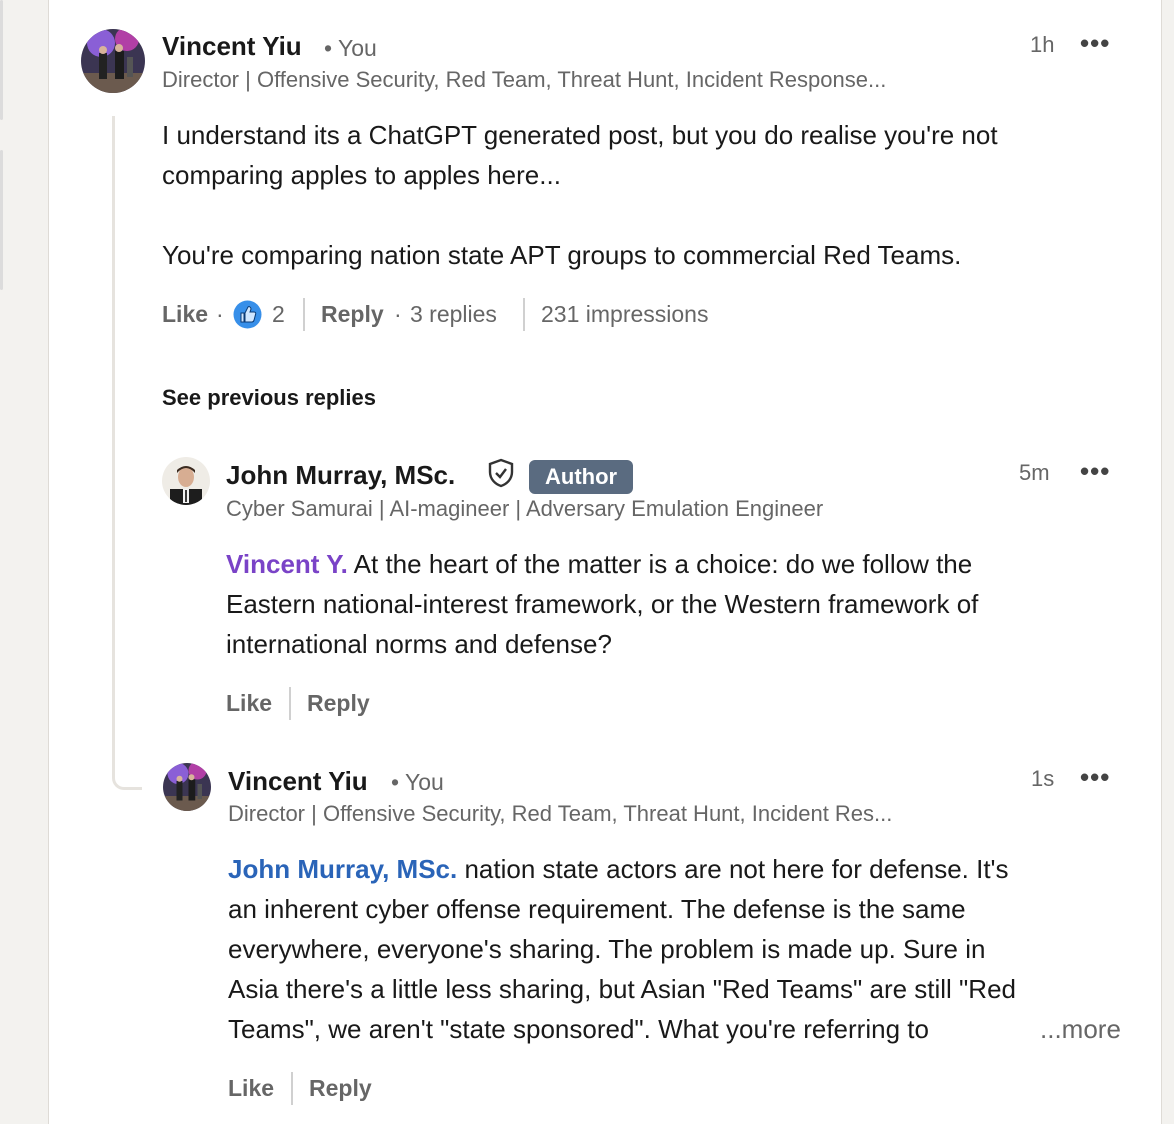 Image resolution: width=1174 pixels, height=1124 pixels. Describe the element at coordinates (624, 314) in the screenshot. I see `impressions-count: 231 impressions` at that location.